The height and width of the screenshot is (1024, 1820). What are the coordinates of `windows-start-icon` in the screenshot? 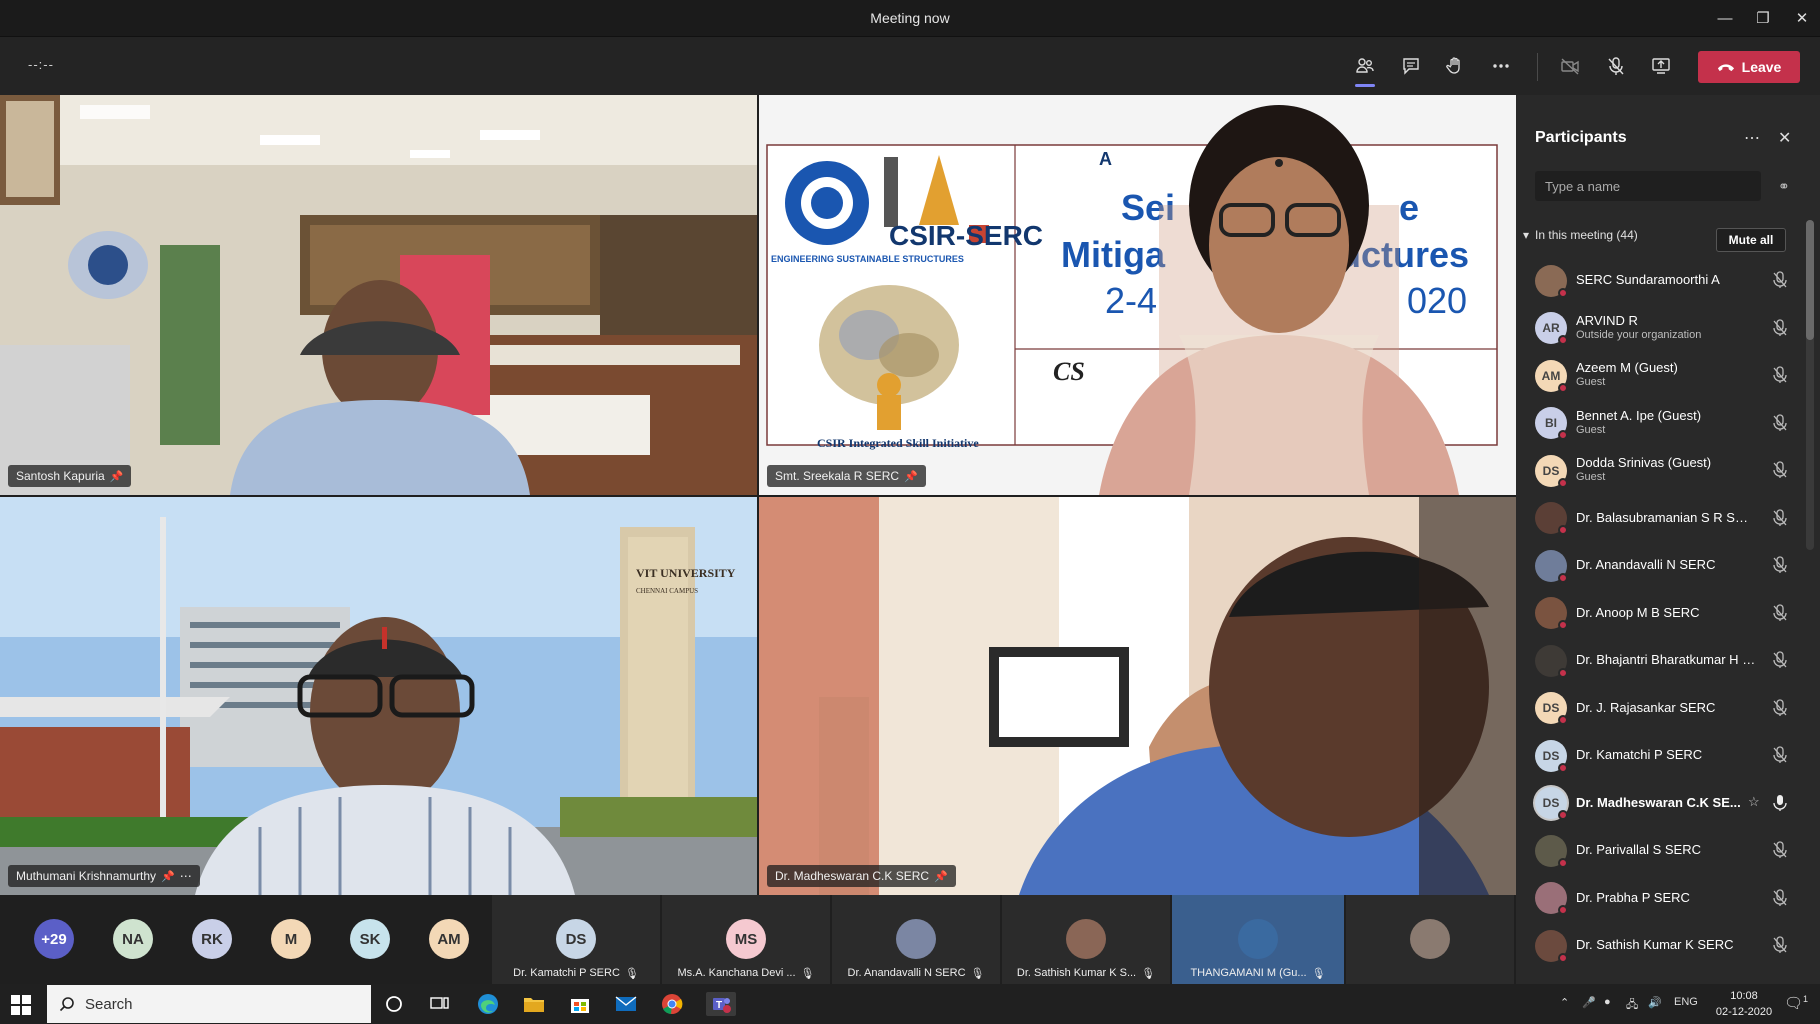 It's located at (21, 1005).